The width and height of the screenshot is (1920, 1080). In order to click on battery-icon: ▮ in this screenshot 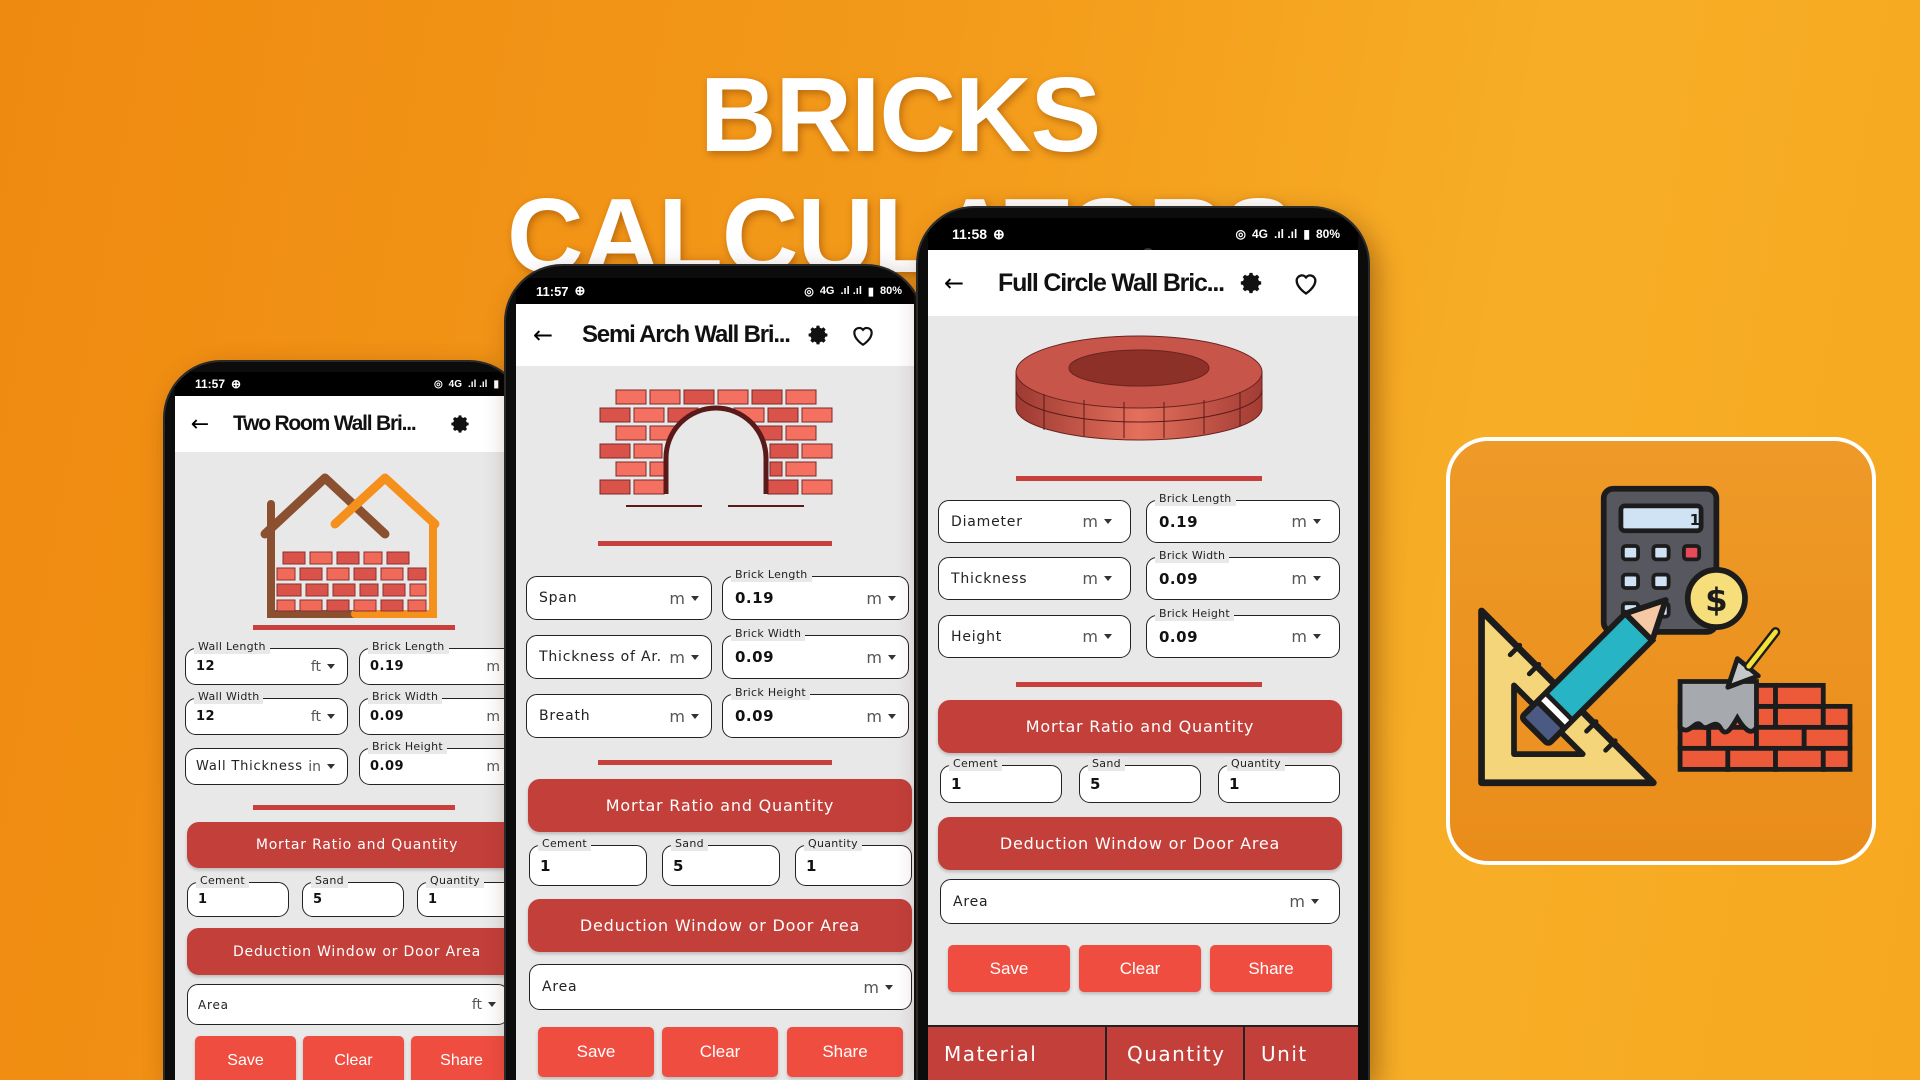, I will do `click(1306, 234)`.